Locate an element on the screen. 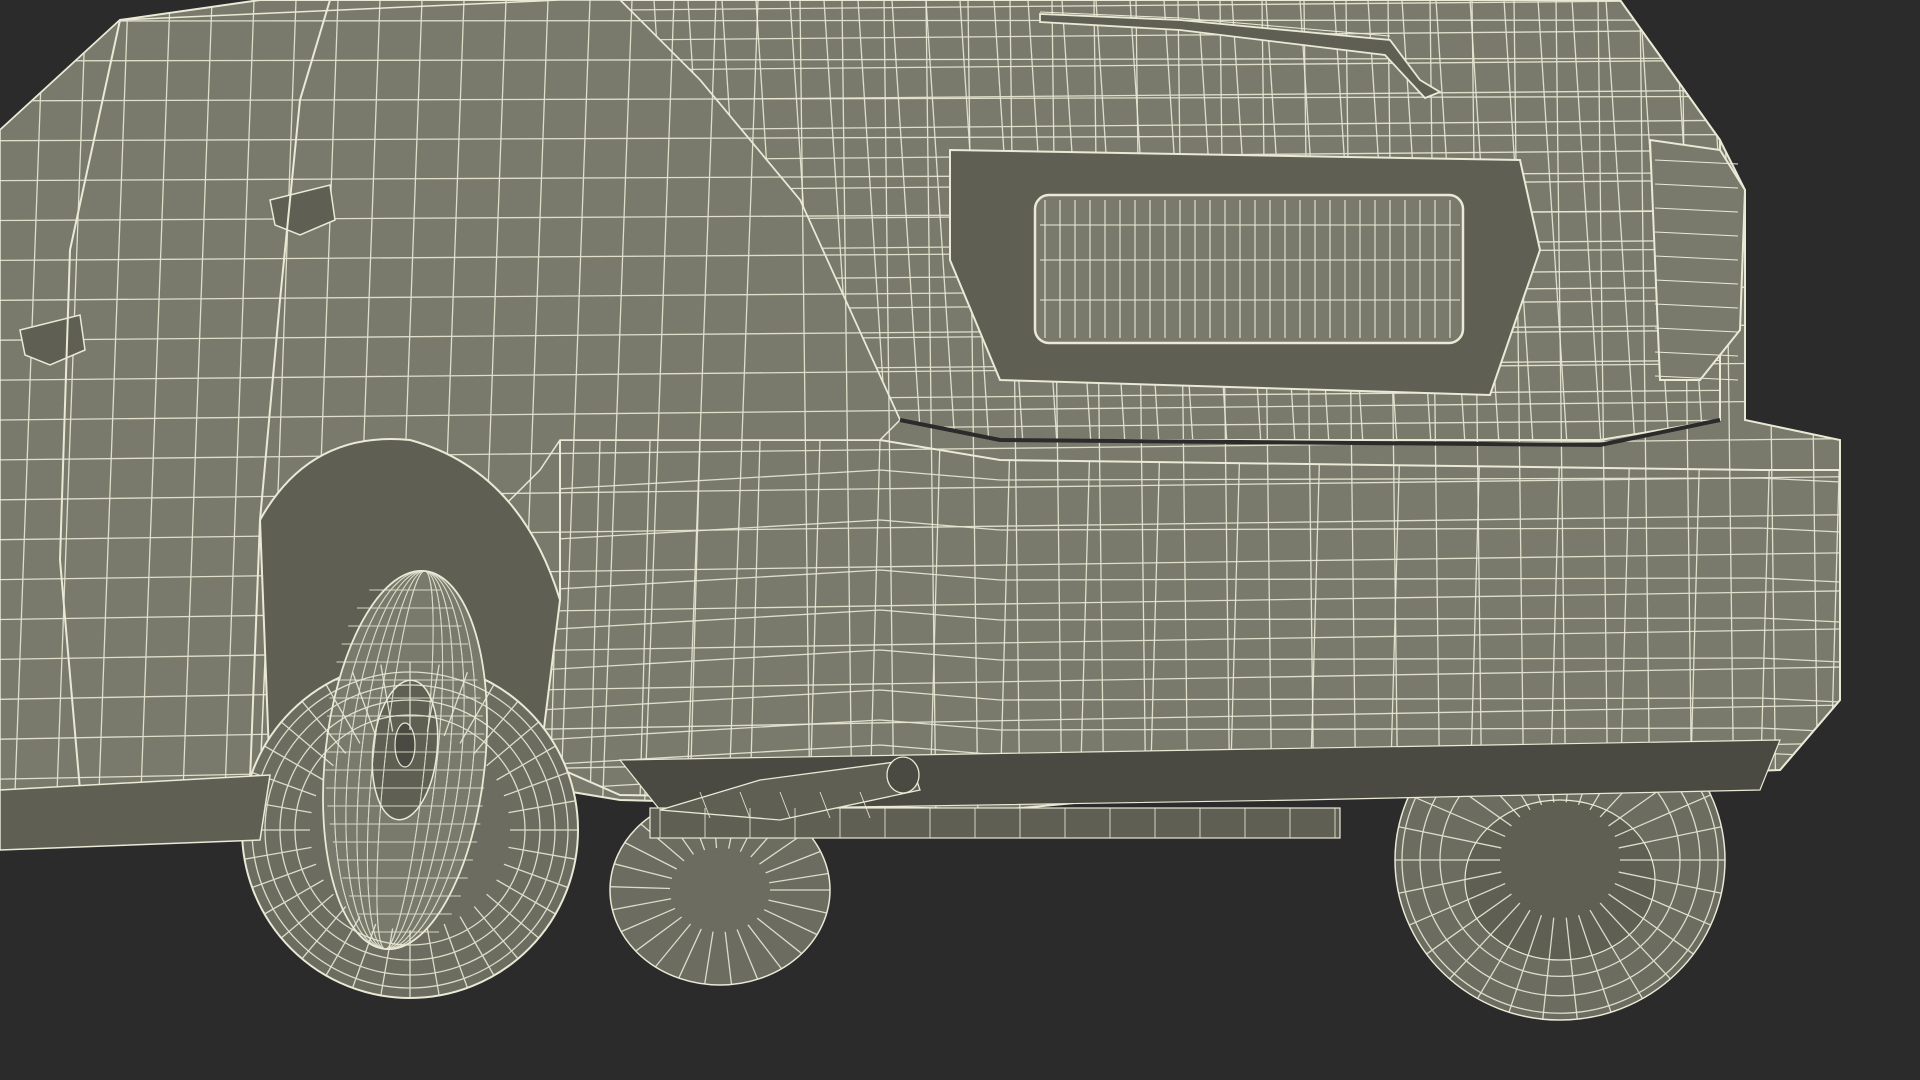 This screenshot has width=1920, height=1080. hub-center-cap is located at coordinates (405, 745).